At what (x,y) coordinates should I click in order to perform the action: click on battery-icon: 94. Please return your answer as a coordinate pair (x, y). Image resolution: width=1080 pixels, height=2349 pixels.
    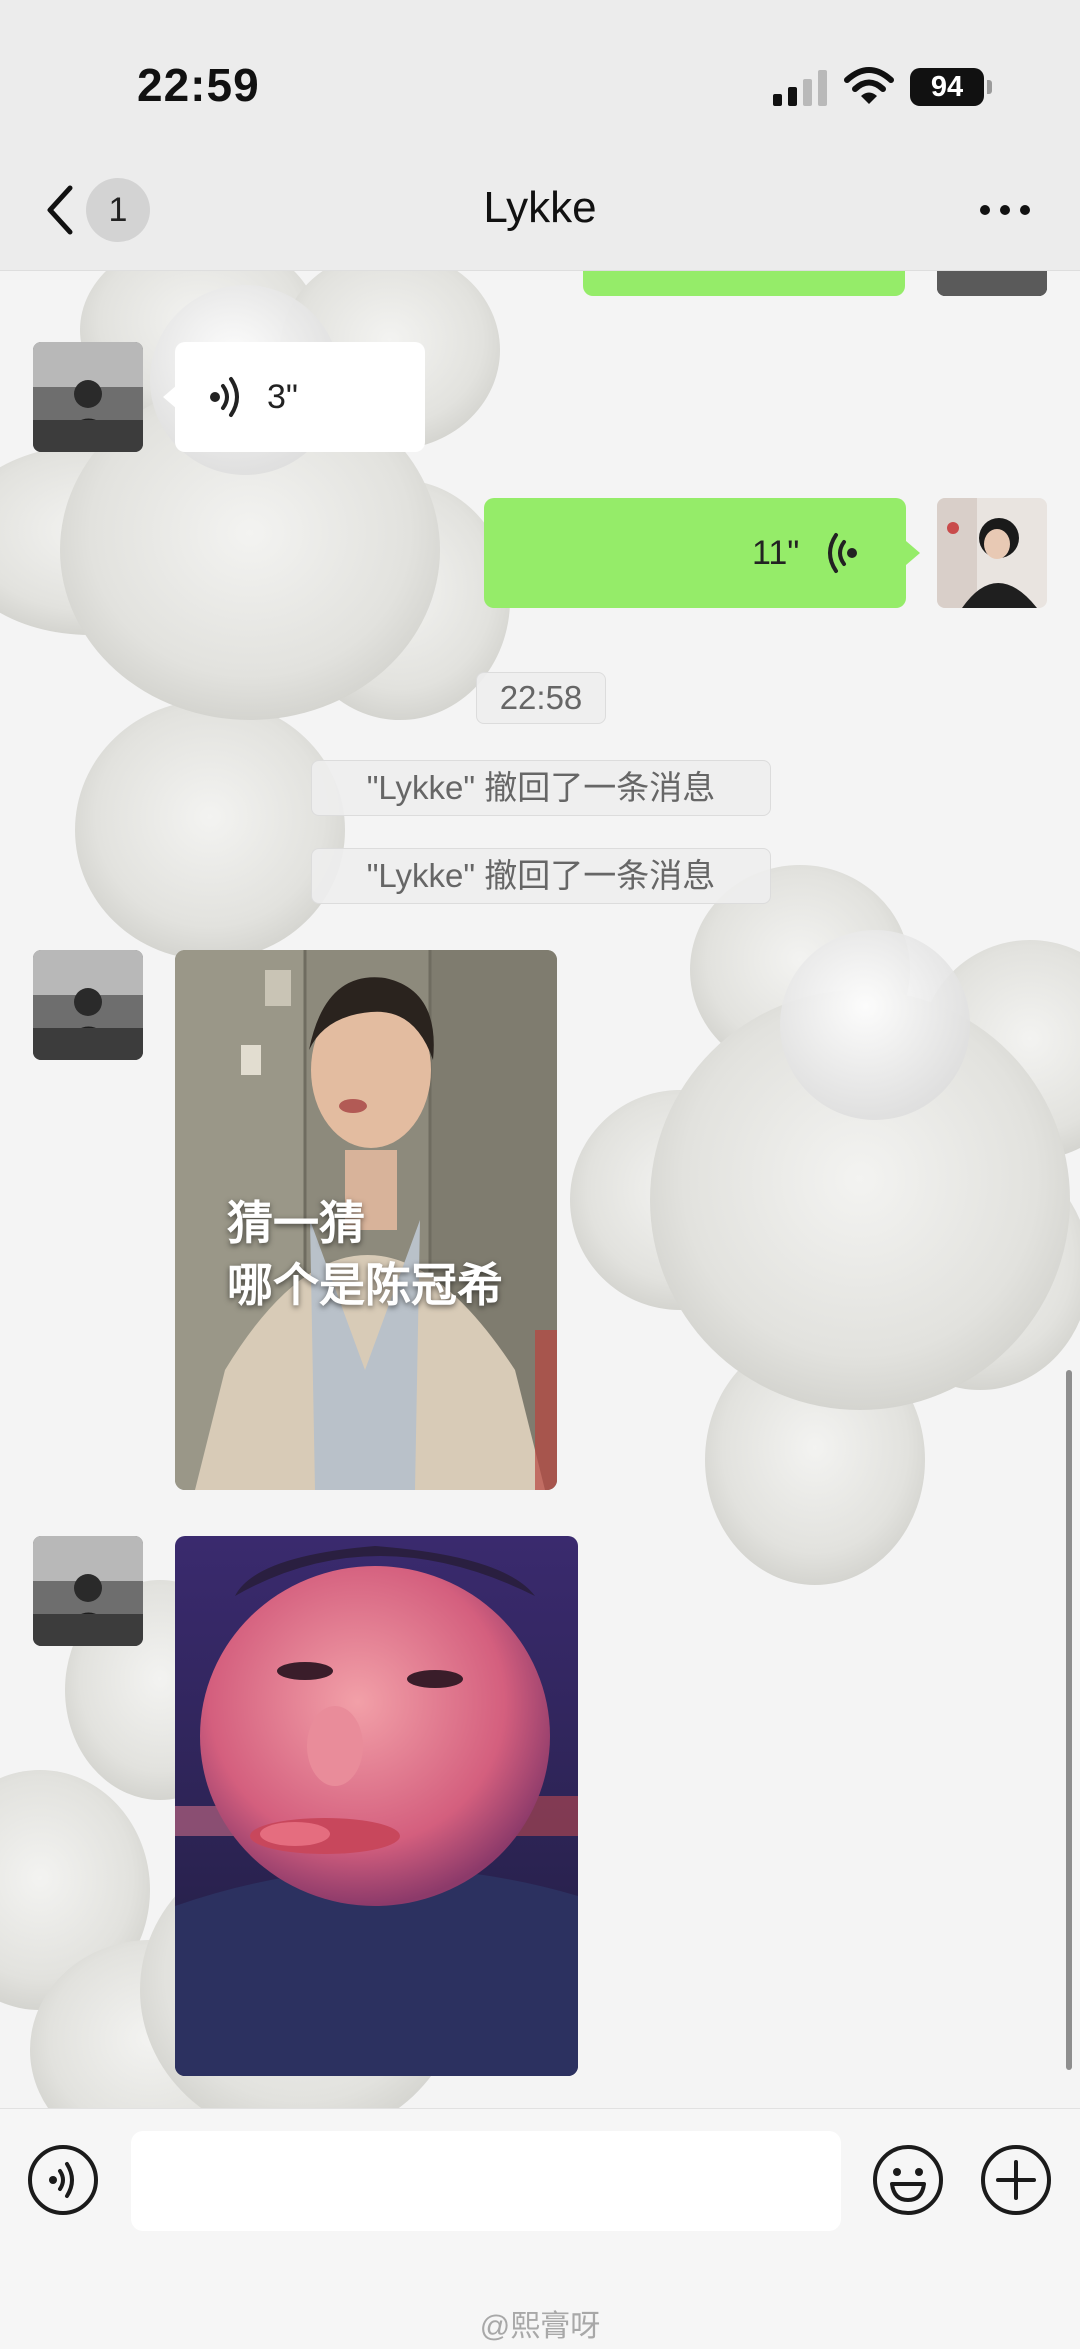
    Looking at the image, I should click on (947, 87).